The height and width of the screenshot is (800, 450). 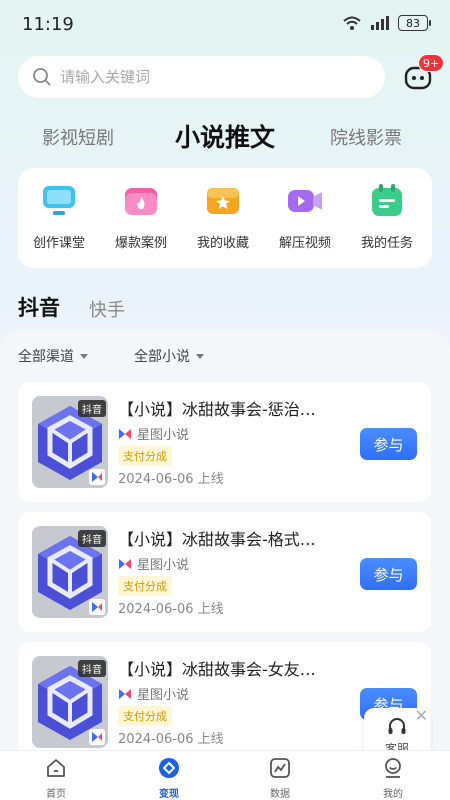 What do you see at coordinates (42, 77) in the screenshot?
I see `search-icon` at bounding box center [42, 77].